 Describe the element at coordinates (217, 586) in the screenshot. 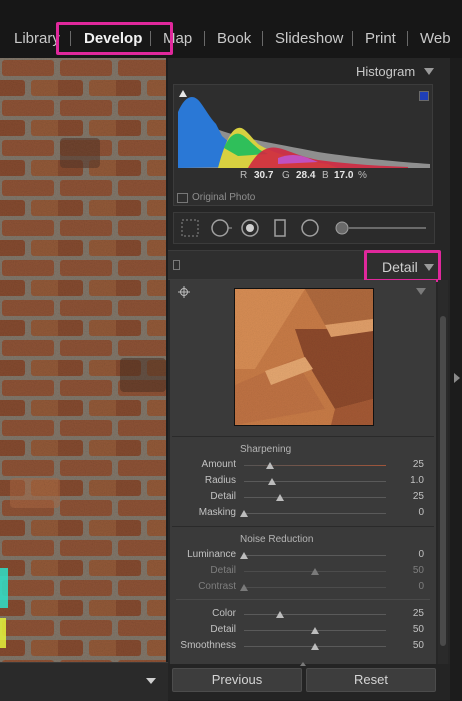

I see `slider-label: Contrast` at that location.